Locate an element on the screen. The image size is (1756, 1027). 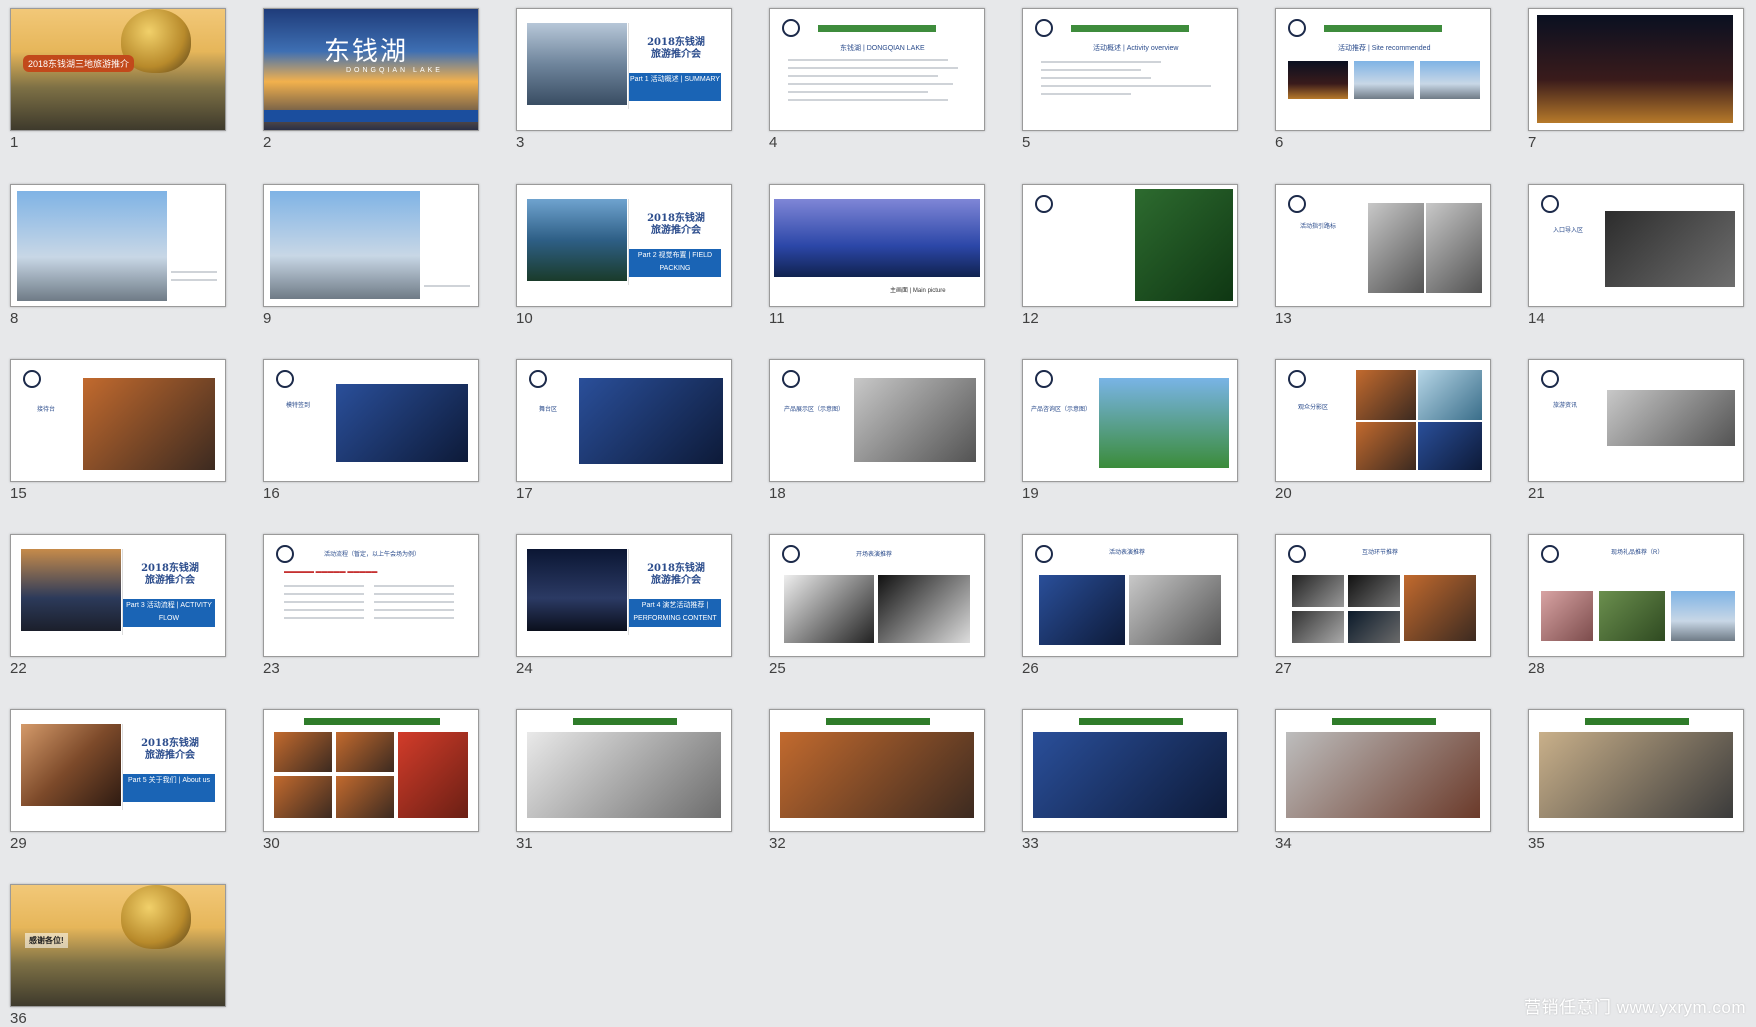
slide-number: 28 is located at coordinates (1536, 668).